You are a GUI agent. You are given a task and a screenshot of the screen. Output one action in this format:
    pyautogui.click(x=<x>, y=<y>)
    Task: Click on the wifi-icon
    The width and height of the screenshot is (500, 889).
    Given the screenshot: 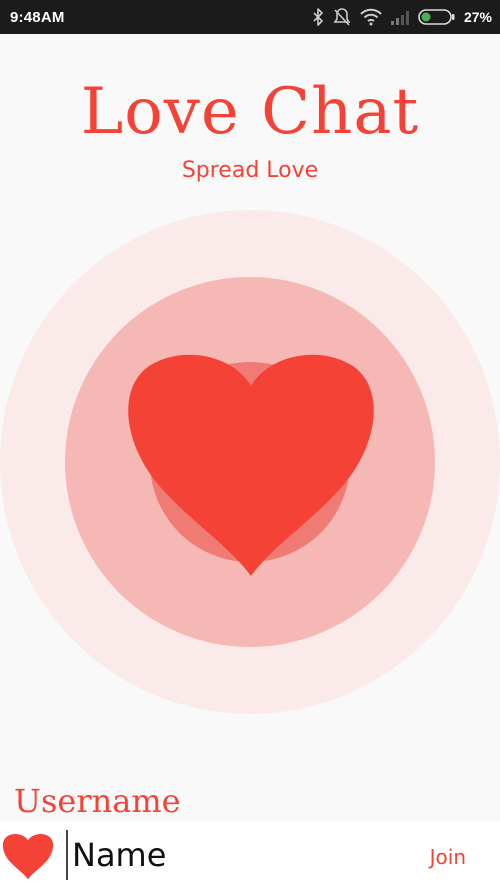 What is the action you would take?
    pyautogui.click(x=371, y=17)
    